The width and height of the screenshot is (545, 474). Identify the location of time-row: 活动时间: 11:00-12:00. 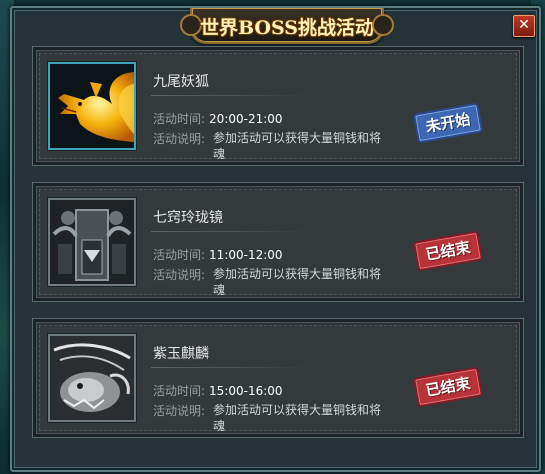
(218, 254).